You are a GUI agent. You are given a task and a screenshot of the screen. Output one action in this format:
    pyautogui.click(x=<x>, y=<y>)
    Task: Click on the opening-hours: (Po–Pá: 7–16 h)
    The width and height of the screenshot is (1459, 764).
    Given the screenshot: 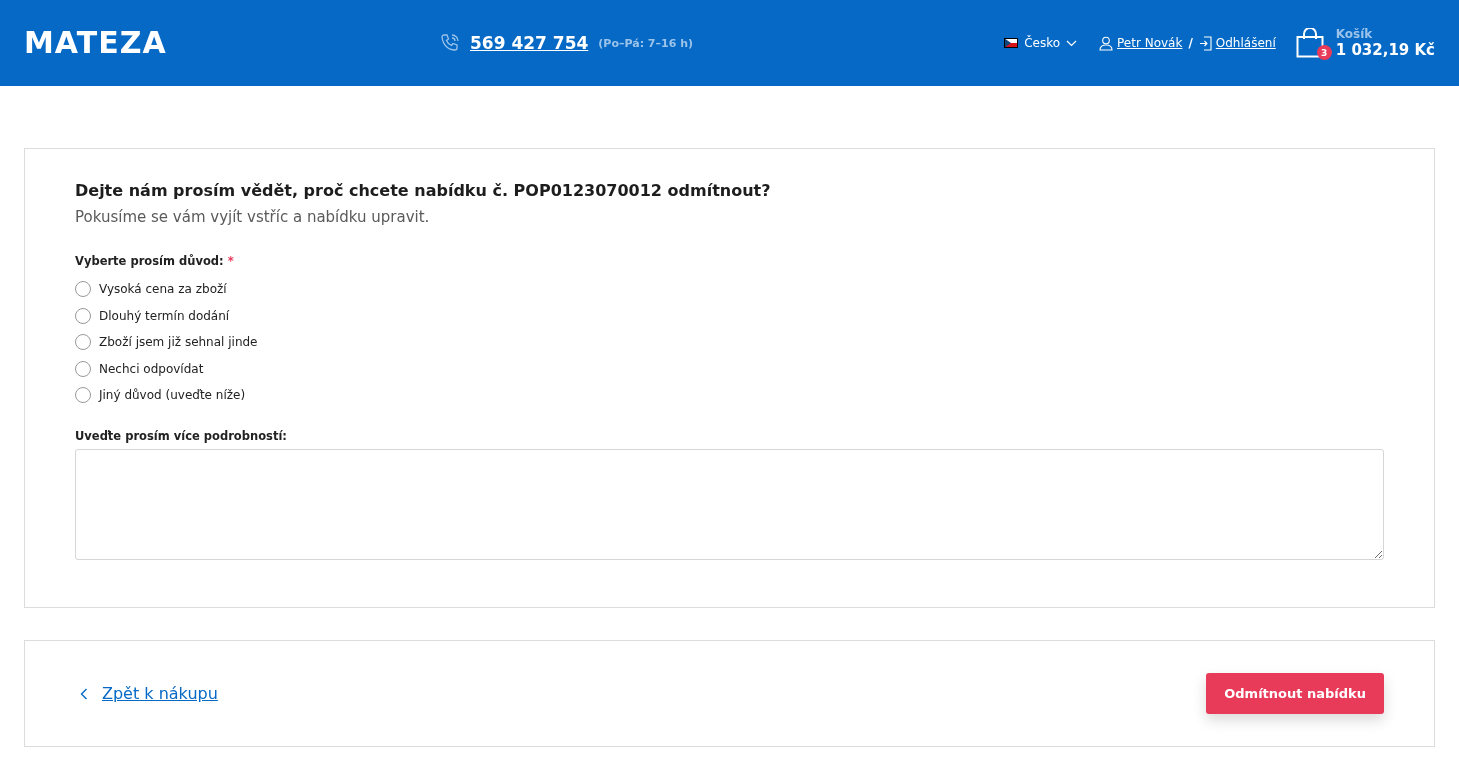 What is the action you would take?
    pyautogui.click(x=645, y=43)
    